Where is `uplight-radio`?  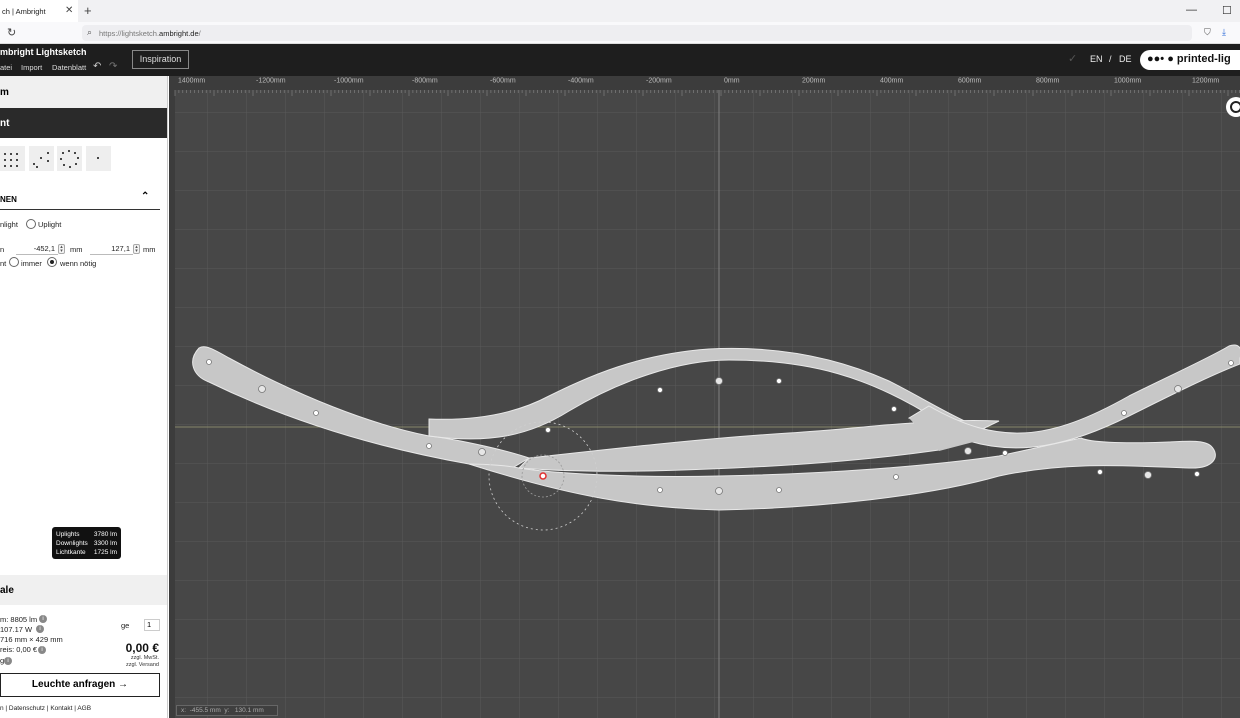 uplight-radio is located at coordinates (31, 224).